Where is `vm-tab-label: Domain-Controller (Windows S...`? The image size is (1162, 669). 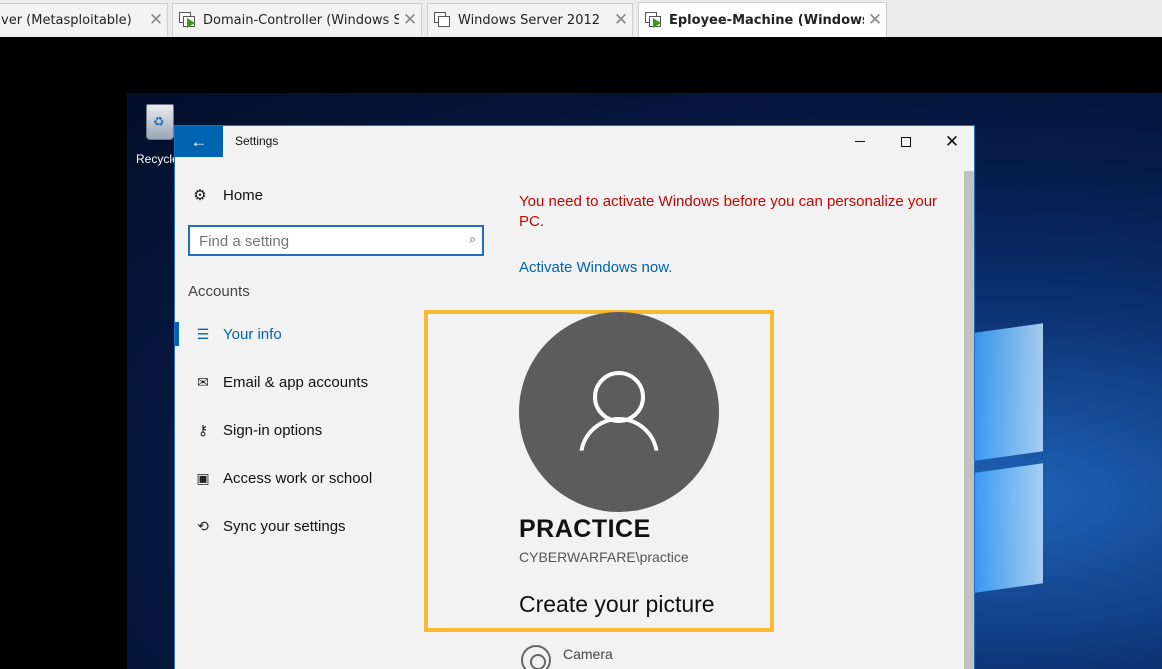 vm-tab-label: Domain-Controller (Windows S... is located at coordinates (301, 20).